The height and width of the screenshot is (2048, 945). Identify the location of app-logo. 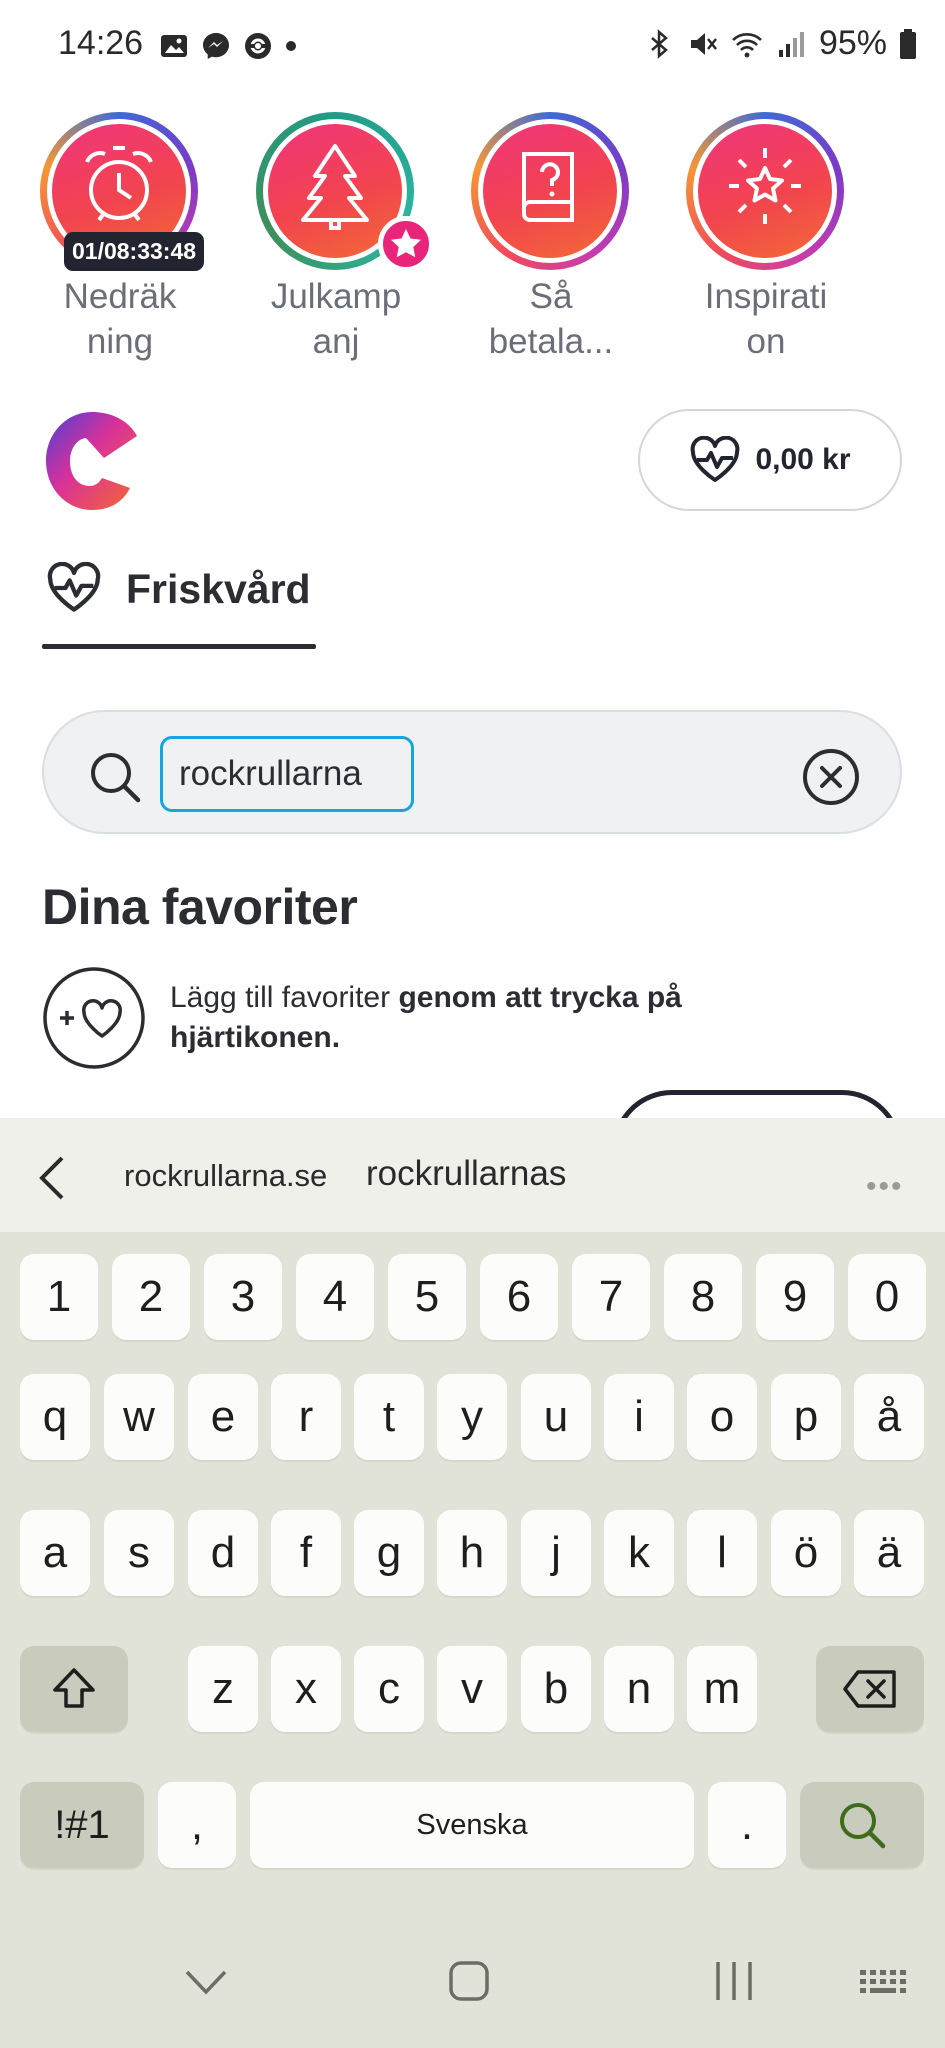
(91, 461).